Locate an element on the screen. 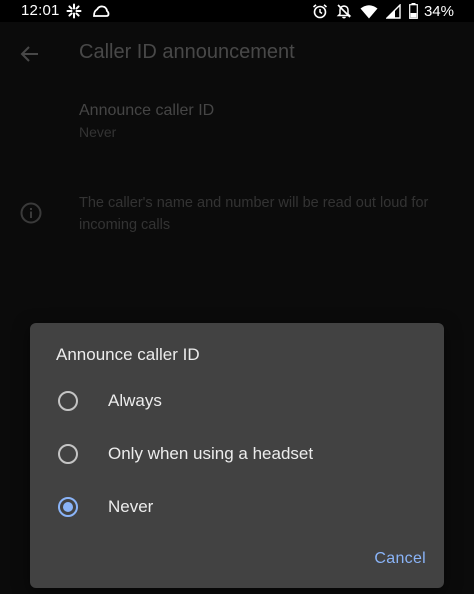 The image size is (474, 594). option-label-headset: Only when using a headset is located at coordinates (211, 453).